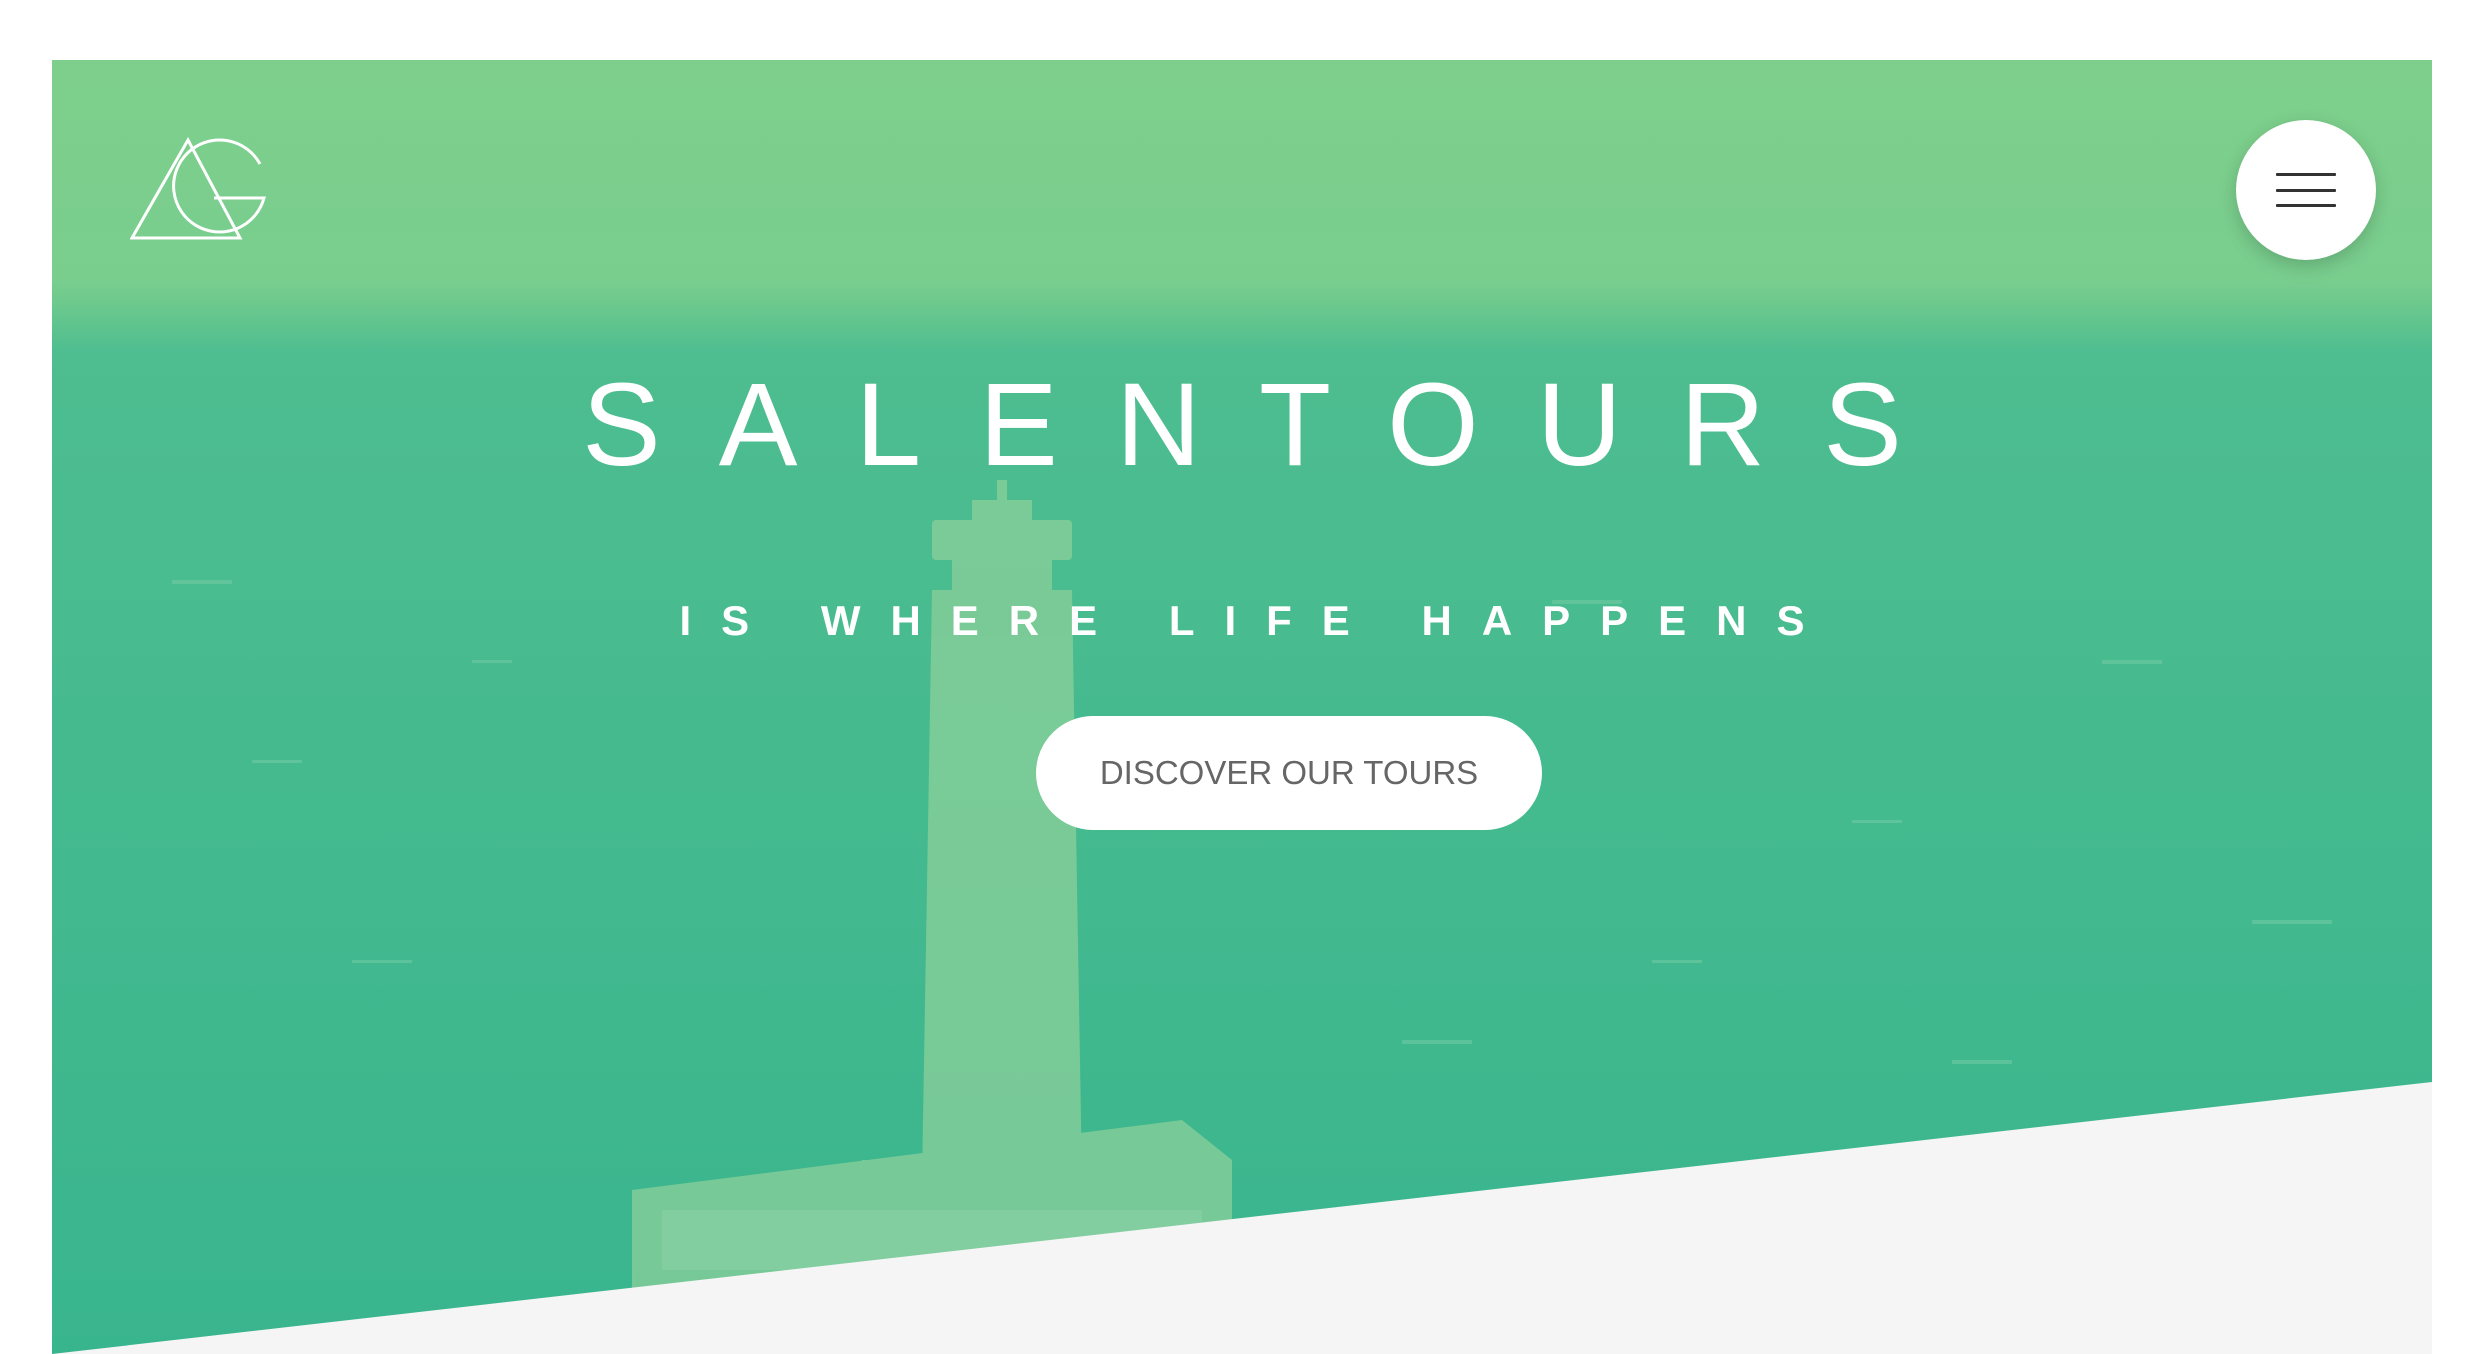 This screenshot has width=2482, height=1354. I want to click on hero-subtitle: IS WHERE LIFE HAPPENS, so click(1257, 620).